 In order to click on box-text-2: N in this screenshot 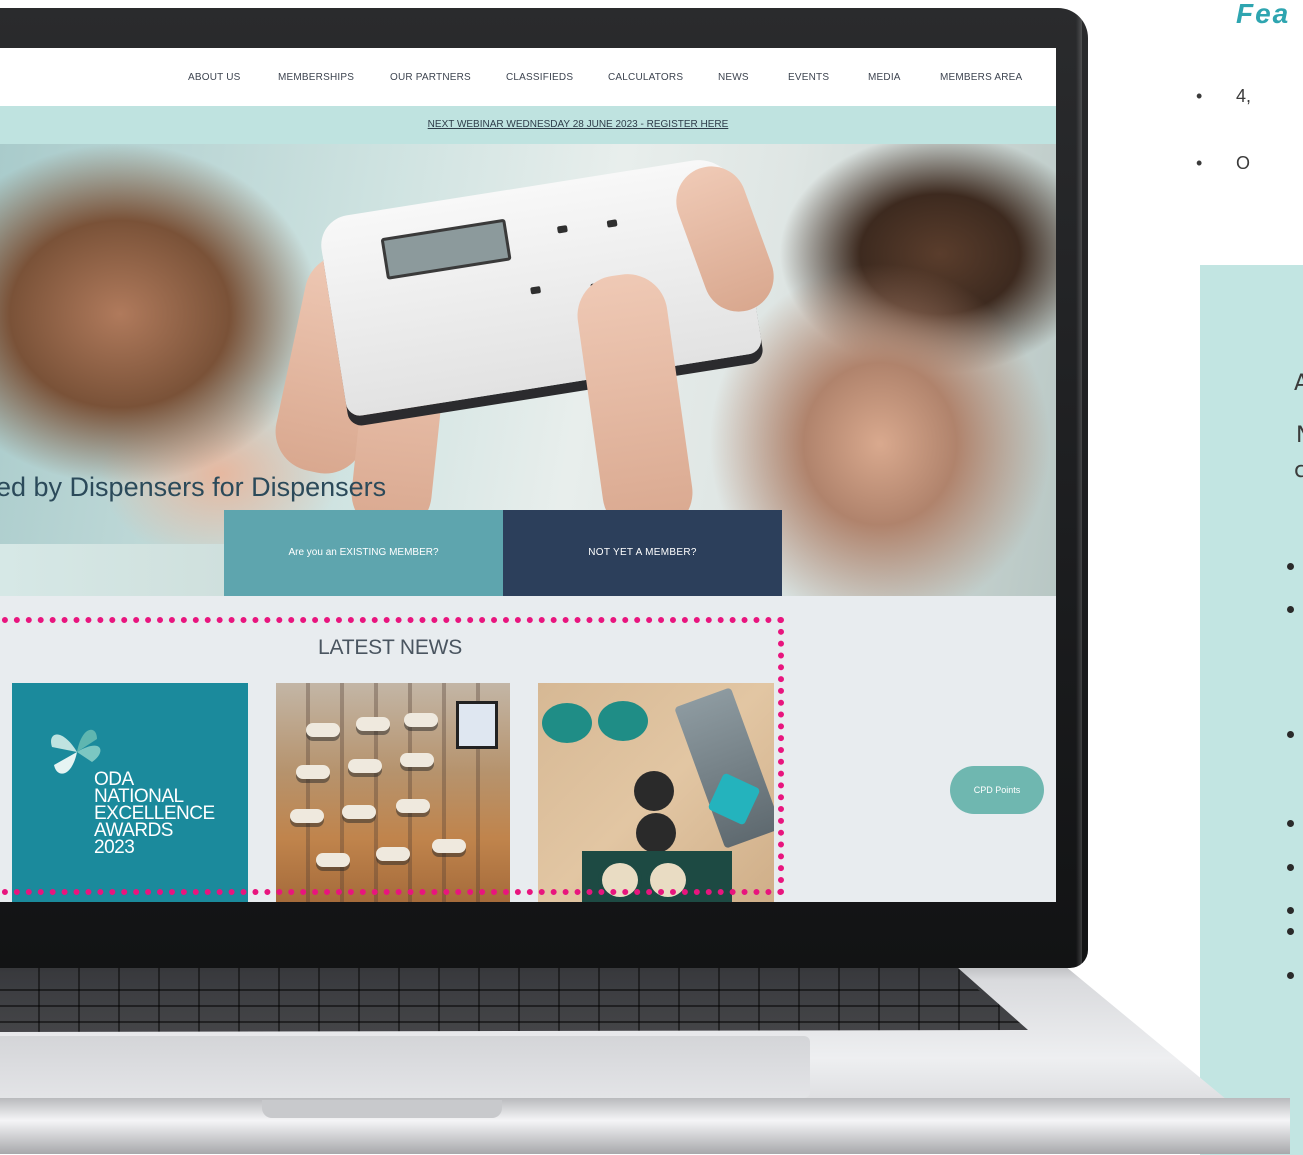, I will do `click(1299, 435)`.